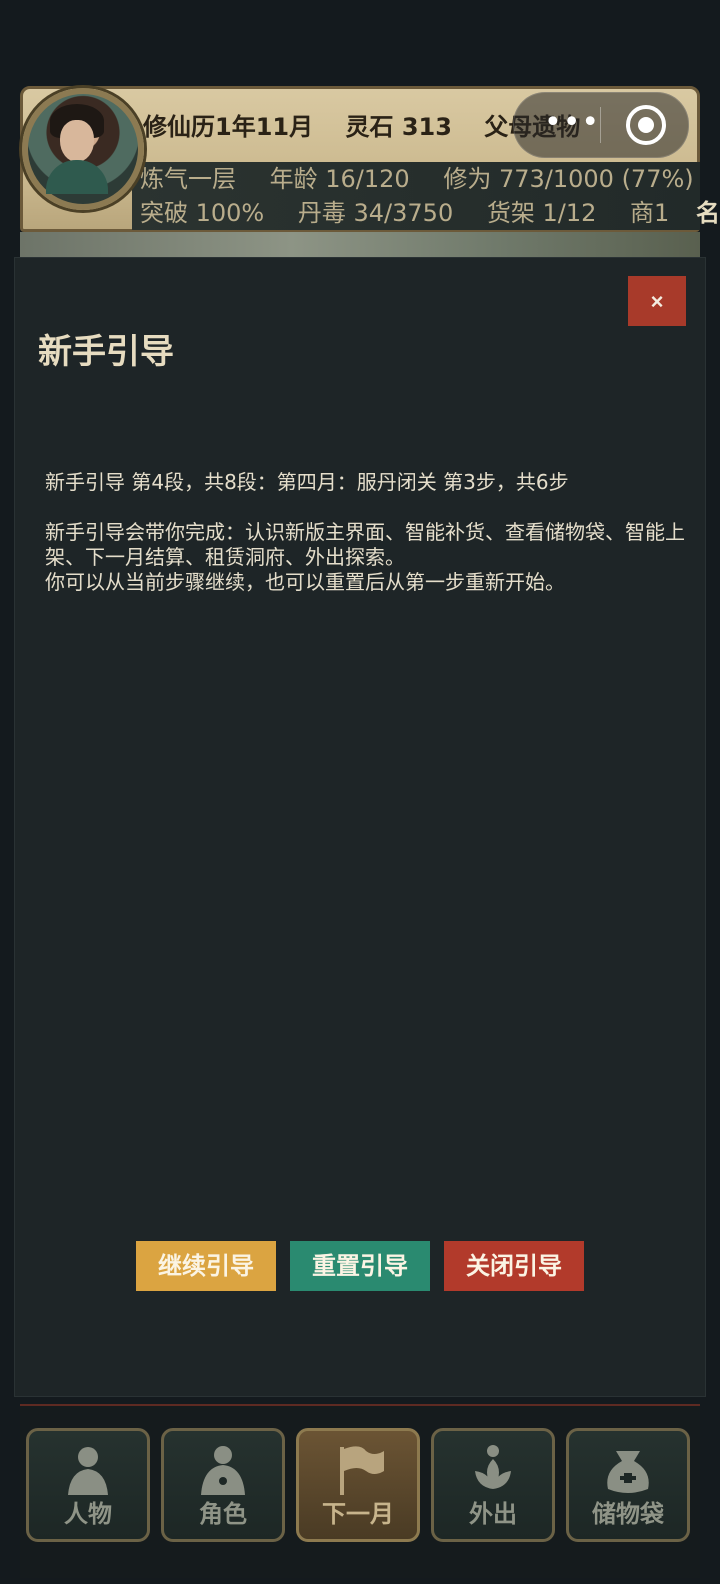 The image size is (720, 1584). What do you see at coordinates (307, 482) in the screenshot?
I see `guide-progress-text: 新手引导 第4段，共8段：第四月：服丹闭关 第3步，共6步` at bounding box center [307, 482].